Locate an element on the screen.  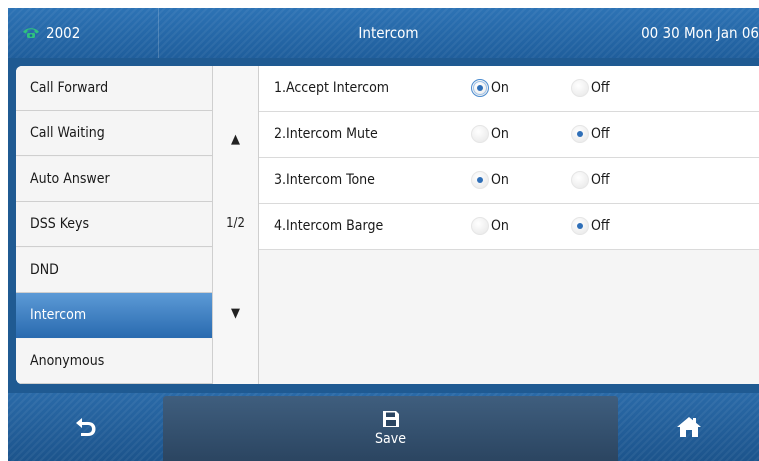
menu-item-label: Call Forward is located at coordinates (69, 88).